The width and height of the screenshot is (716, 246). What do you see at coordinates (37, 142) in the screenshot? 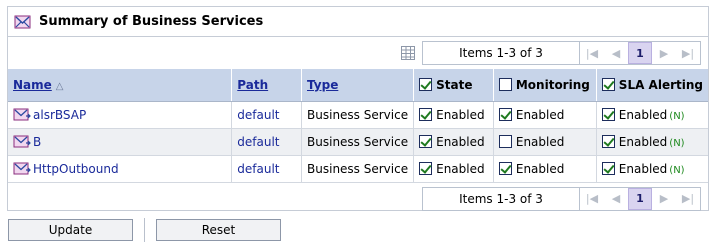
I see `service-name-link: B` at bounding box center [37, 142].